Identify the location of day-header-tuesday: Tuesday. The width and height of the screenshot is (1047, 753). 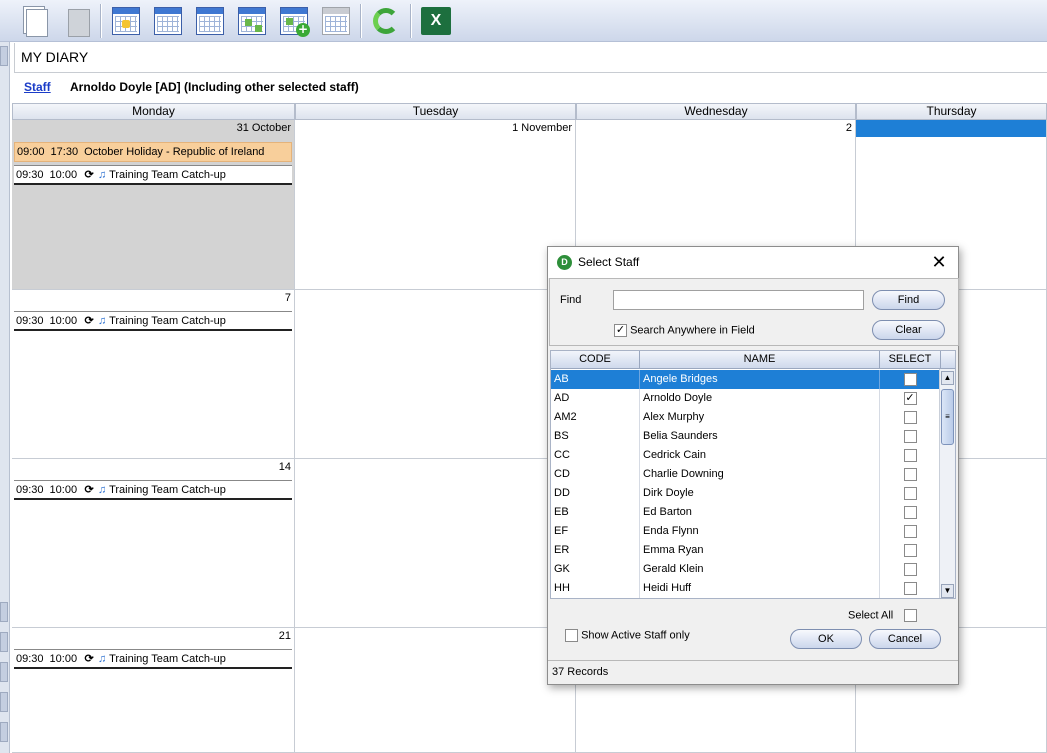
(435, 111).